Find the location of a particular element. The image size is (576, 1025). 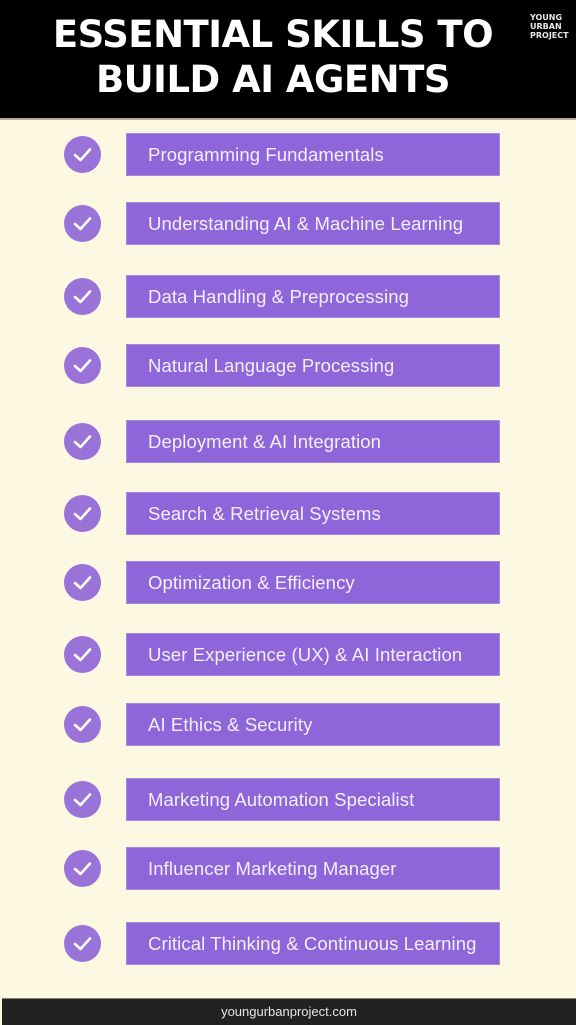

skill-bar: User Experience (UX) & AI Interaction is located at coordinates (313, 654).